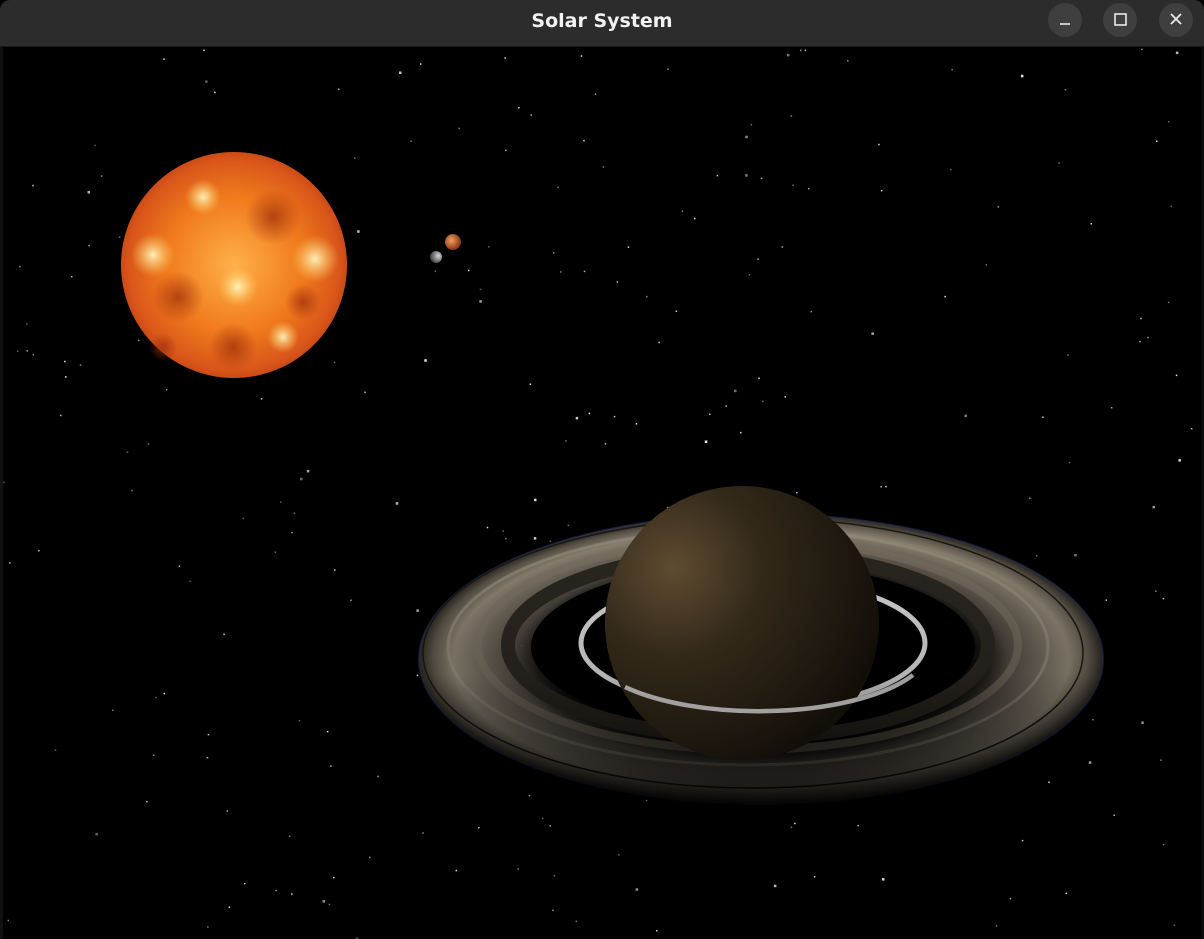 Image resolution: width=1204 pixels, height=939 pixels. What do you see at coordinates (436, 257) in the screenshot?
I see `moon` at bounding box center [436, 257].